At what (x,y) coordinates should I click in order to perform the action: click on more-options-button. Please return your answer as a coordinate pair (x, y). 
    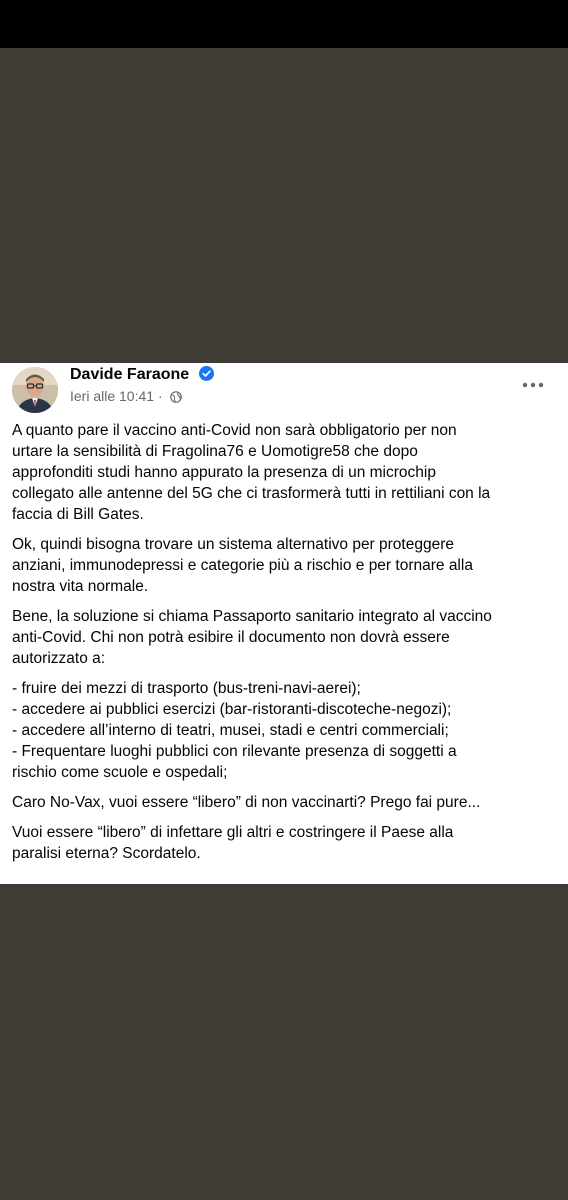
    Looking at the image, I should click on (533, 385).